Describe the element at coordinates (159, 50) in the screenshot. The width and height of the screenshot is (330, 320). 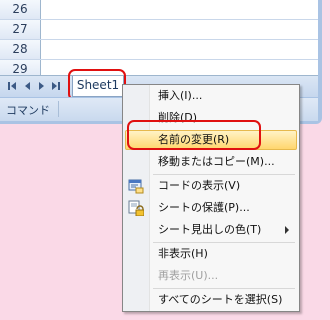
I see `sheet-row: 28` at that location.